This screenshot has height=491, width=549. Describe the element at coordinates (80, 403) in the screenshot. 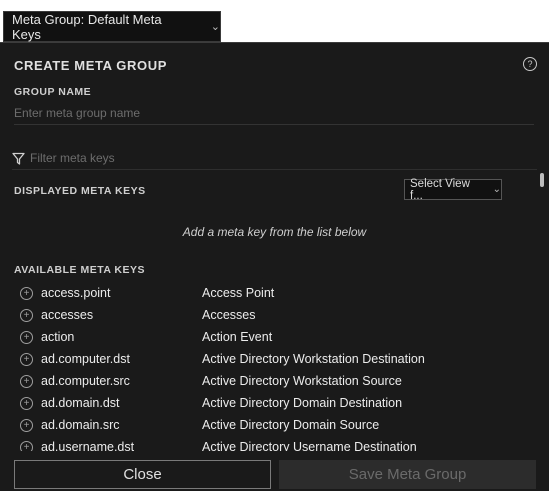

I see `meta-key-name: ad.domain.dst` at that location.